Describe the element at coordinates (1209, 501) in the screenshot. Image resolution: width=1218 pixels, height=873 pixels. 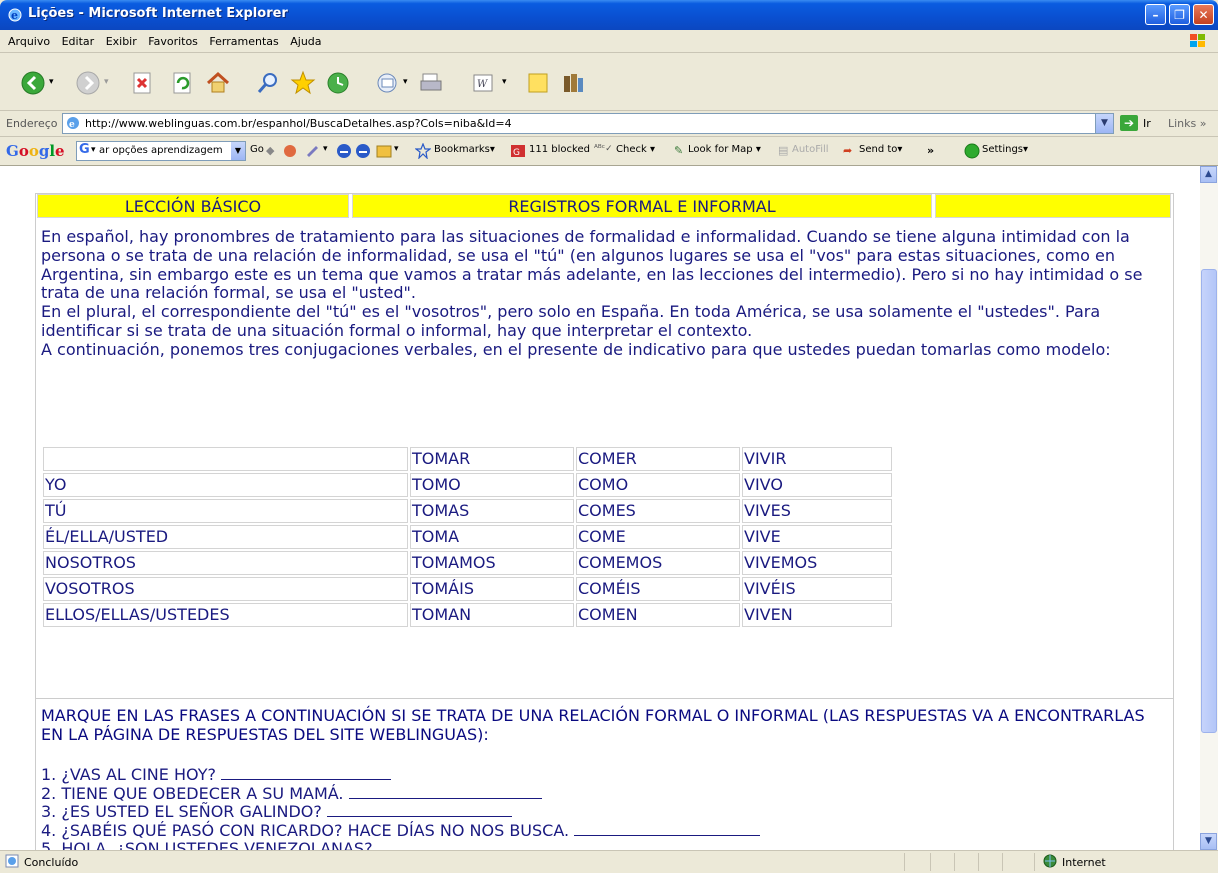
I see `scroll-thumb` at that location.